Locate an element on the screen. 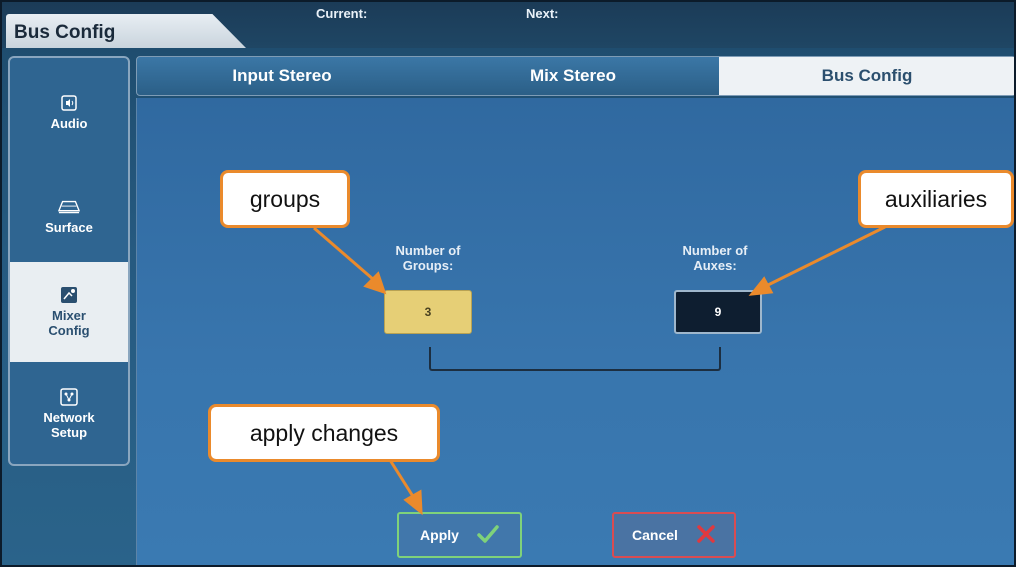  apply-changes-callout: apply changes is located at coordinates (324, 433).